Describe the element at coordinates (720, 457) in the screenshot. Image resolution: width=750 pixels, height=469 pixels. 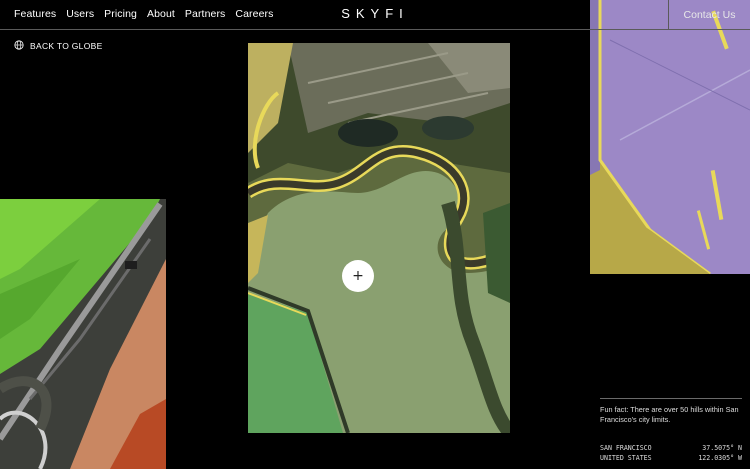
I see `location-longitude: 122.0305° W` at that location.